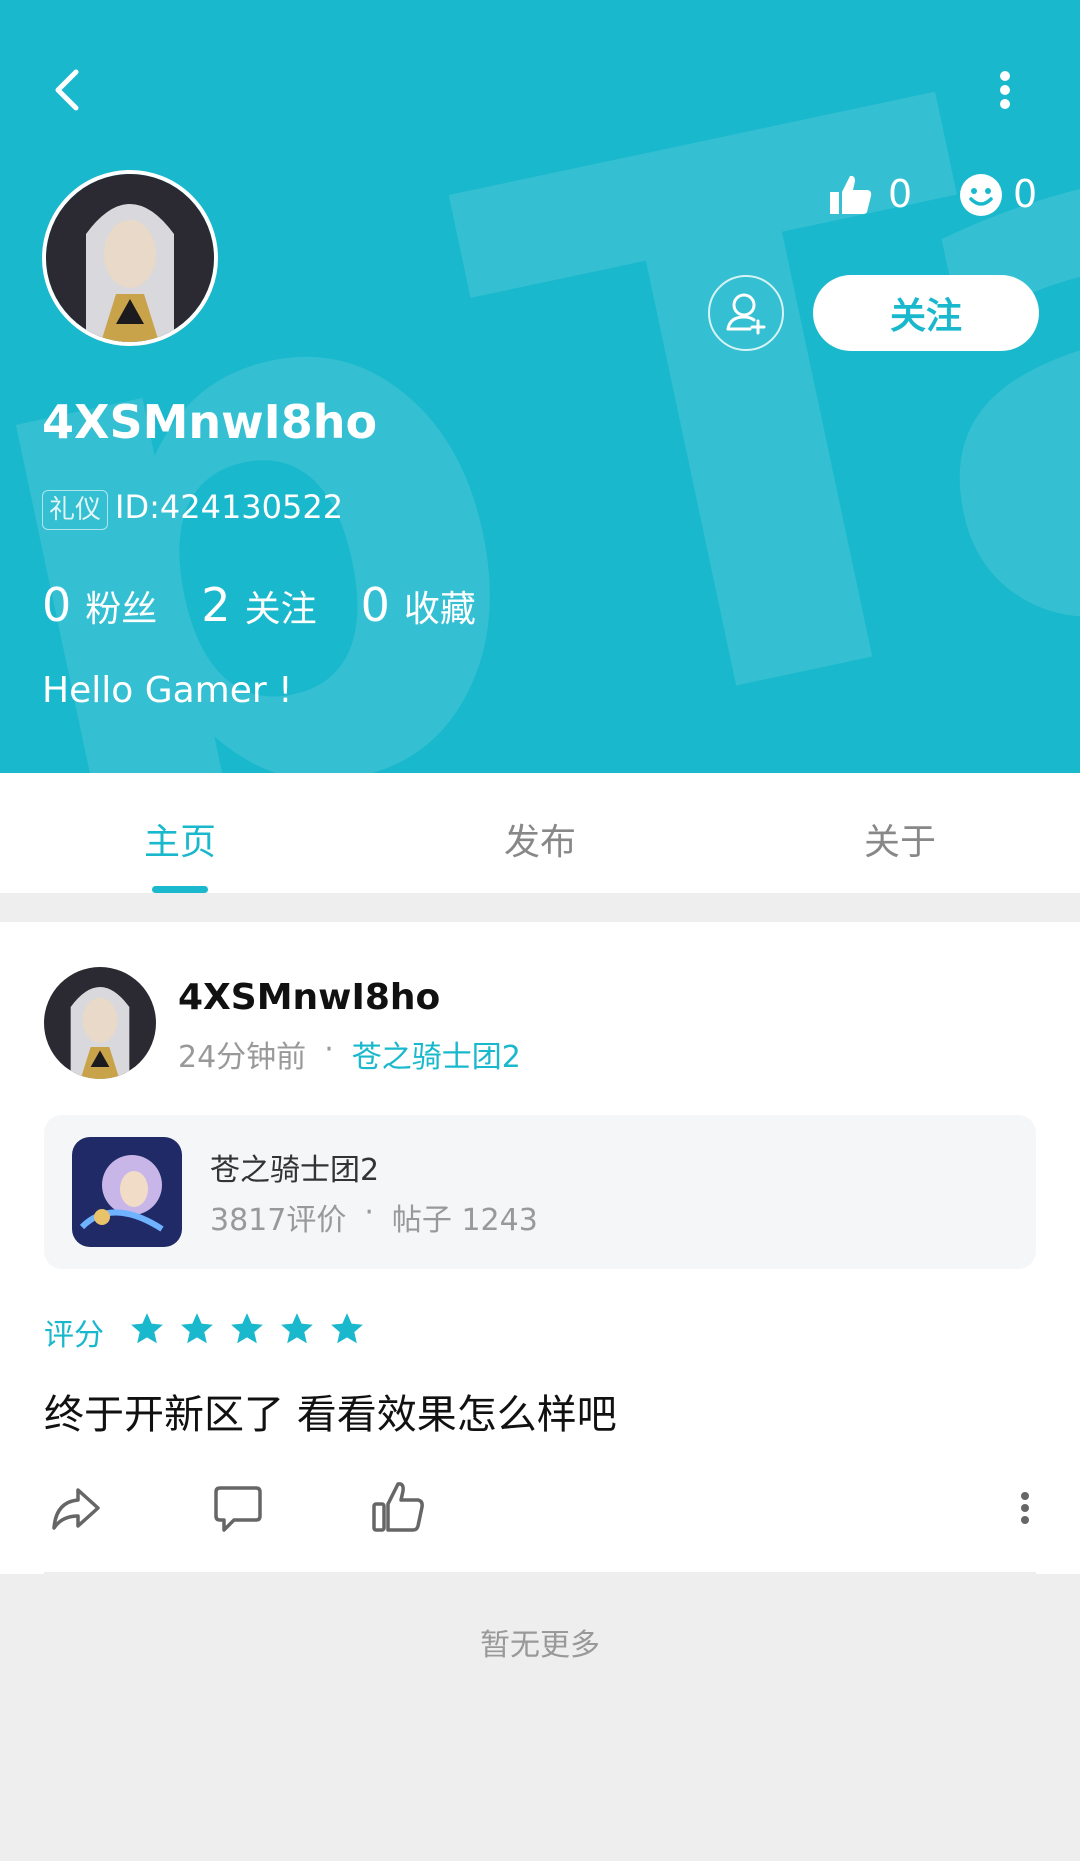 The width and height of the screenshot is (1080, 1861). What do you see at coordinates (74, 1335) in the screenshot?
I see `rating-label: 评分` at bounding box center [74, 1335].